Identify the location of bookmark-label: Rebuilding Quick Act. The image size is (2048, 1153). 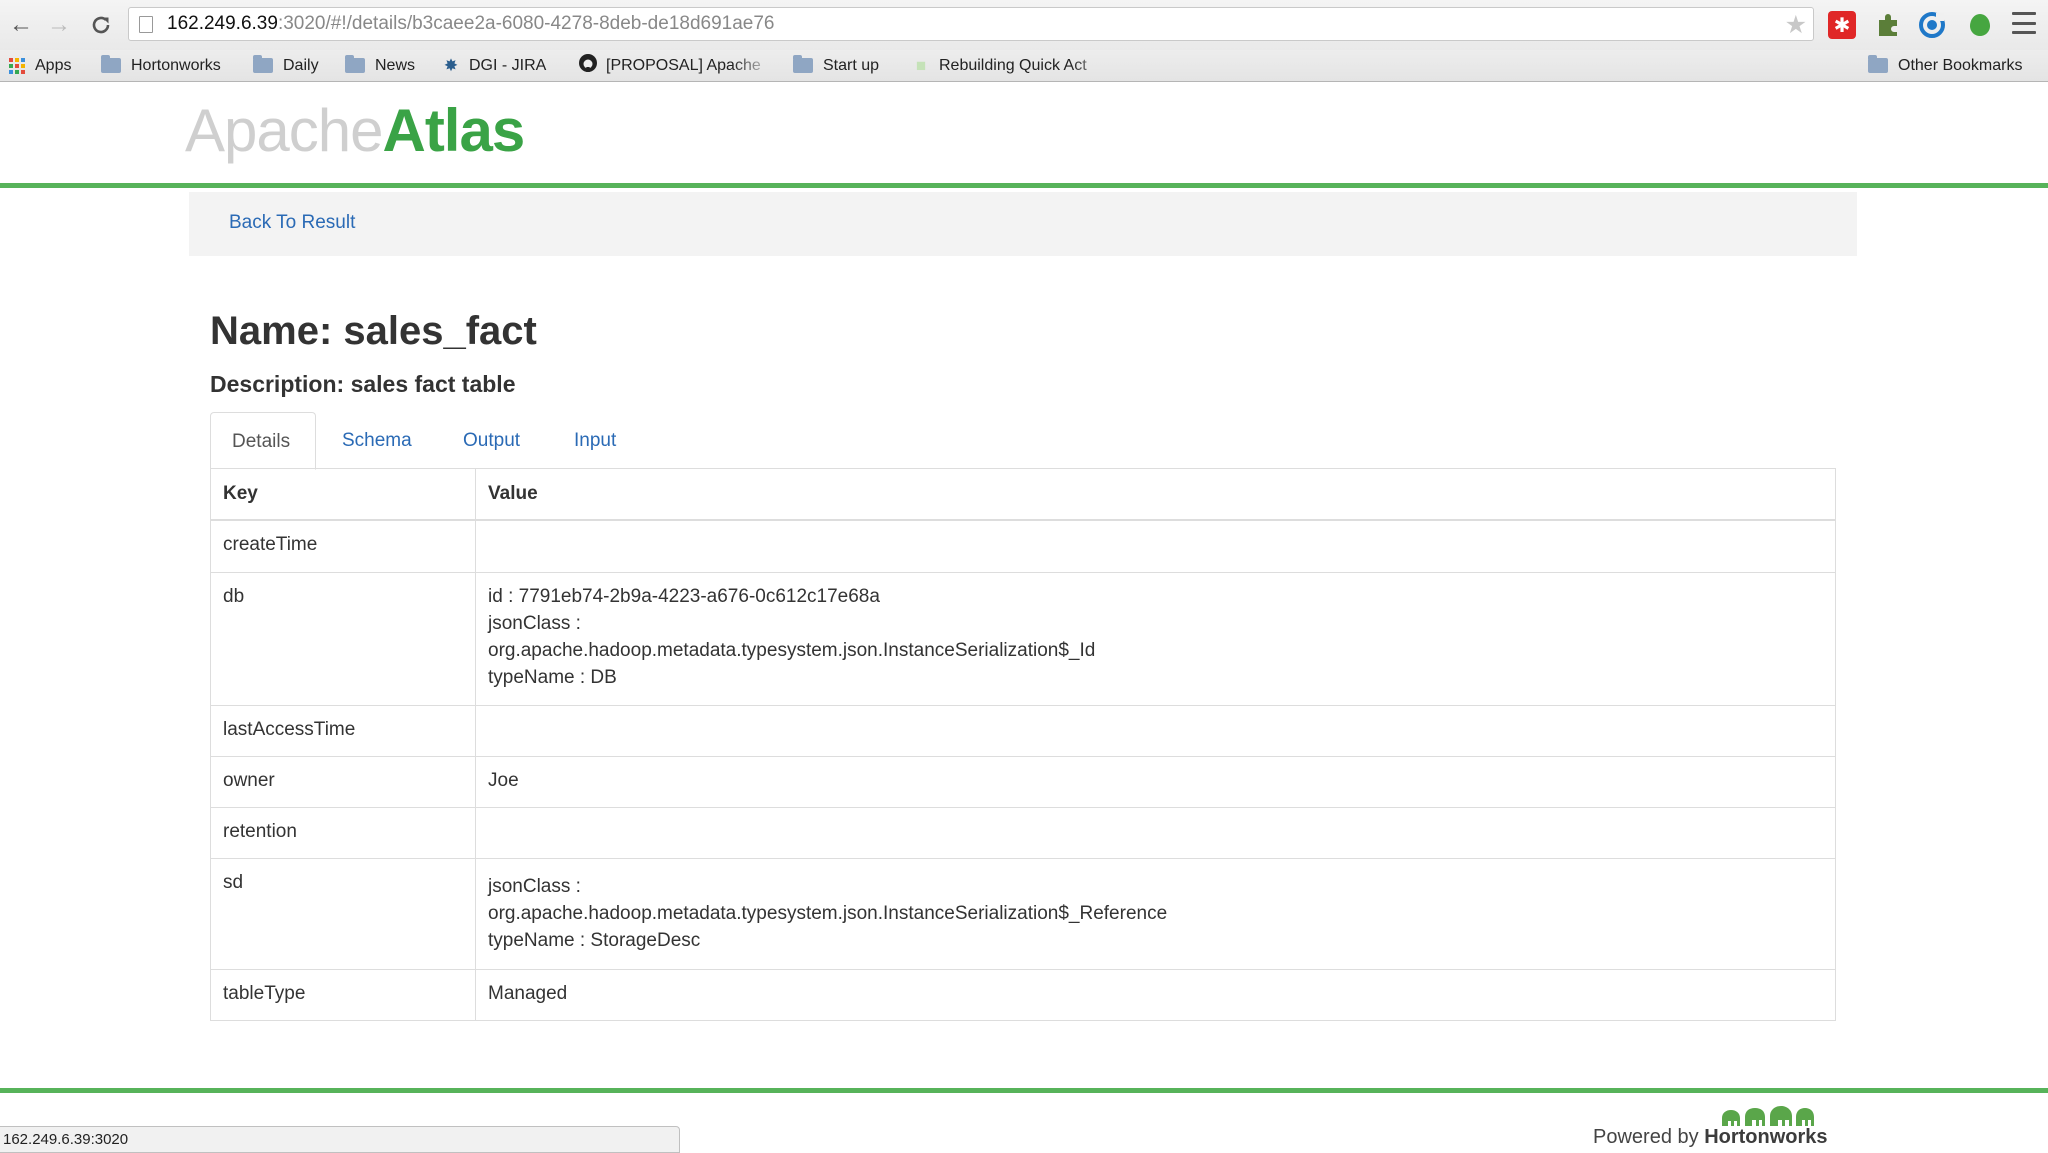
(1013, 65).